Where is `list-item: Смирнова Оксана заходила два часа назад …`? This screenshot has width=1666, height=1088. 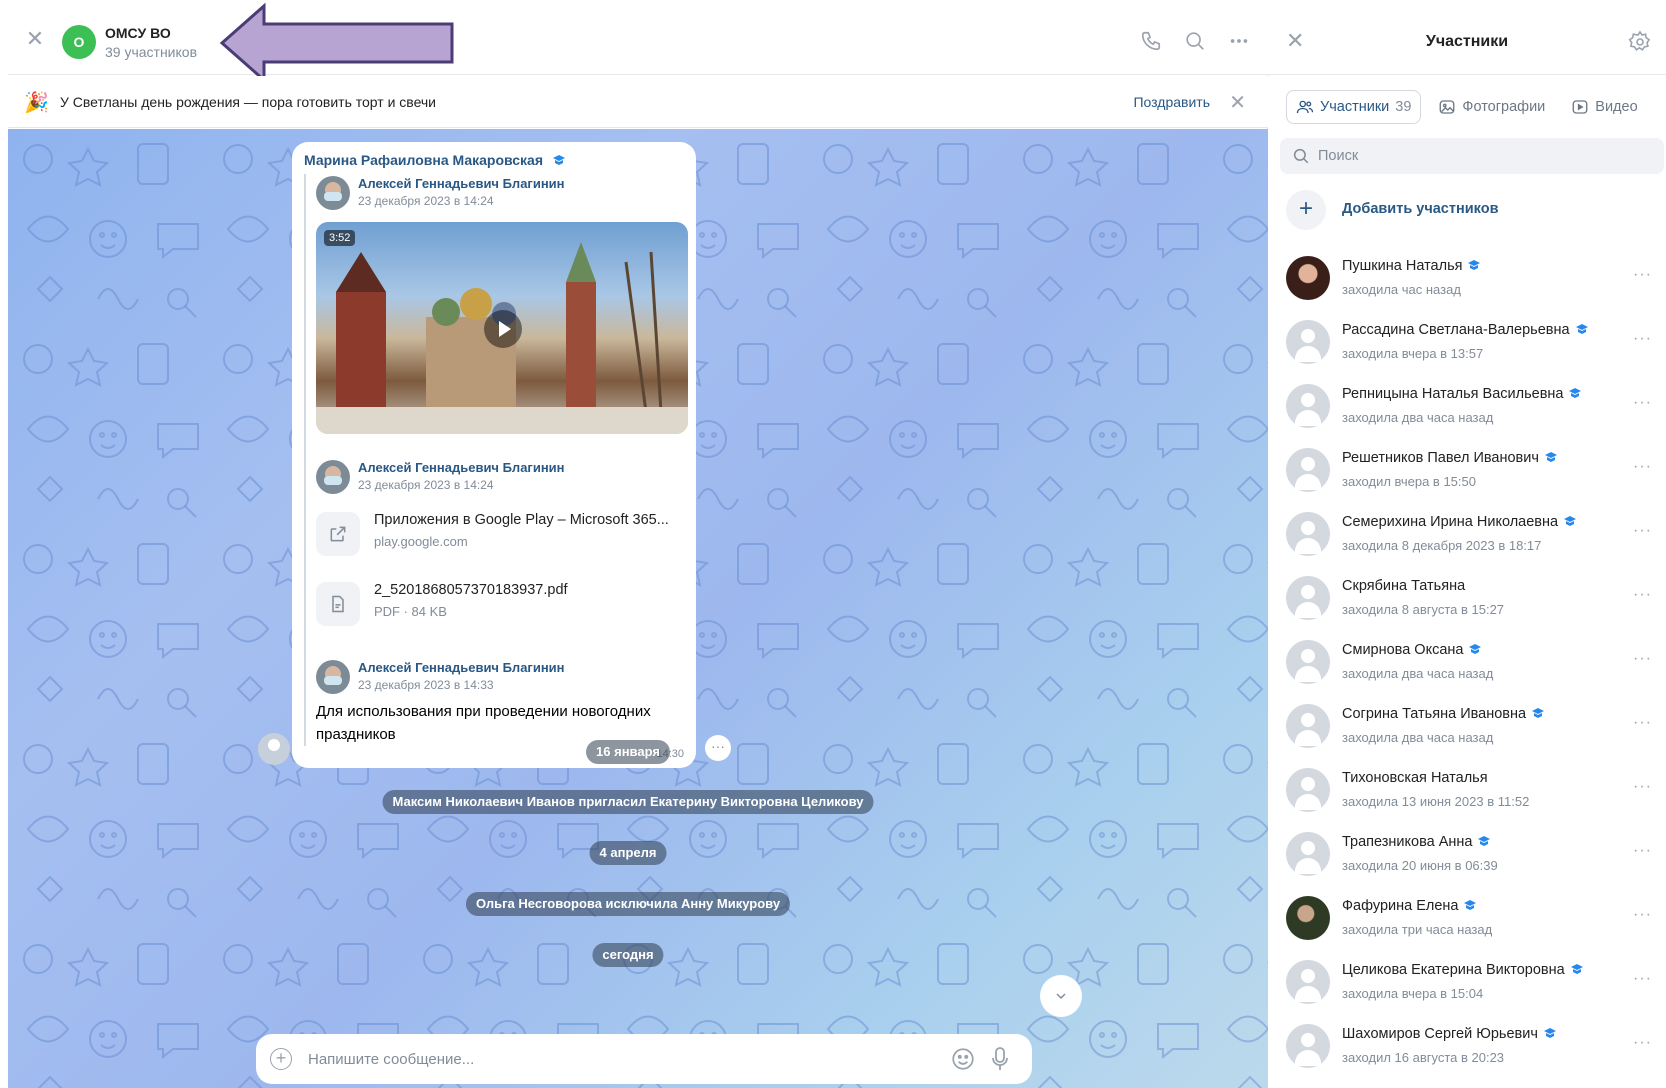
list-item: Смирнова Оксана заходила два часа назад … is located at coordinates (1467, 662).